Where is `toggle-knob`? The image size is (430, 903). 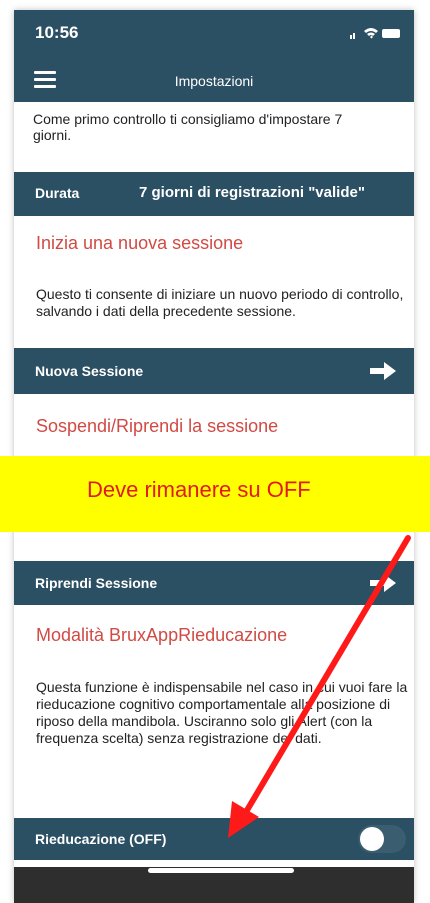
toggle-knob is located at coordinates (372, 839).